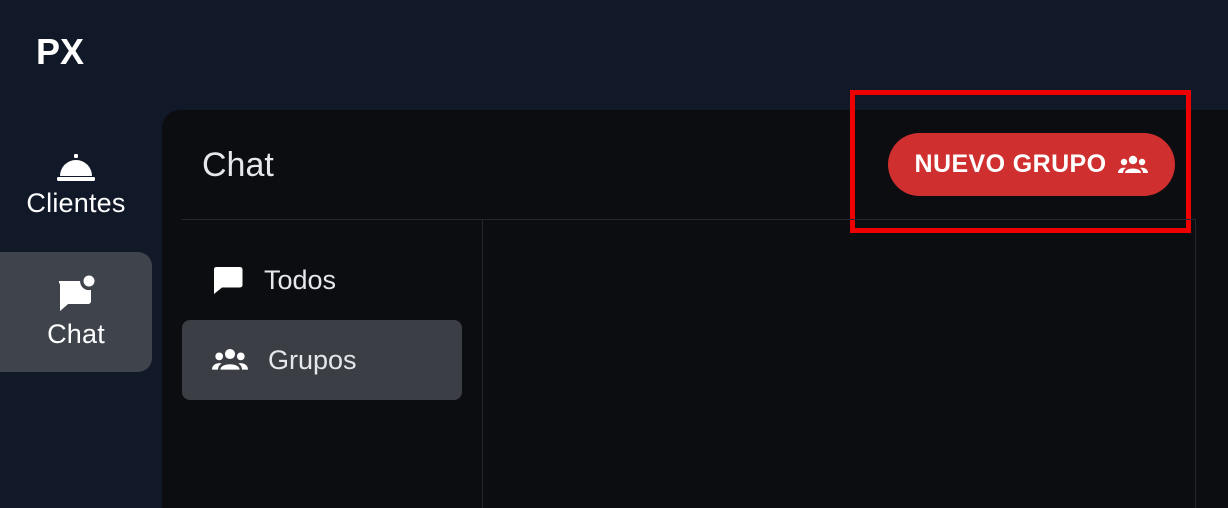 The image size is (1228, 508). What do you see at coordinates (228, 280) in the screenshot?
I see `chat-bubble-icon` at bounding box center [228, 280].